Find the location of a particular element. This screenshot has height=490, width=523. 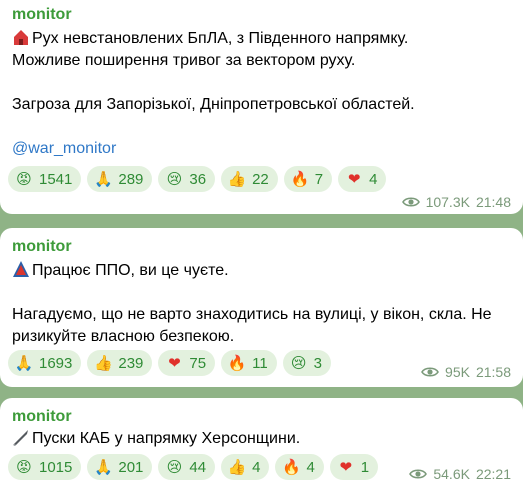

warning-triangle-icon is located at coordinates (21, 269).